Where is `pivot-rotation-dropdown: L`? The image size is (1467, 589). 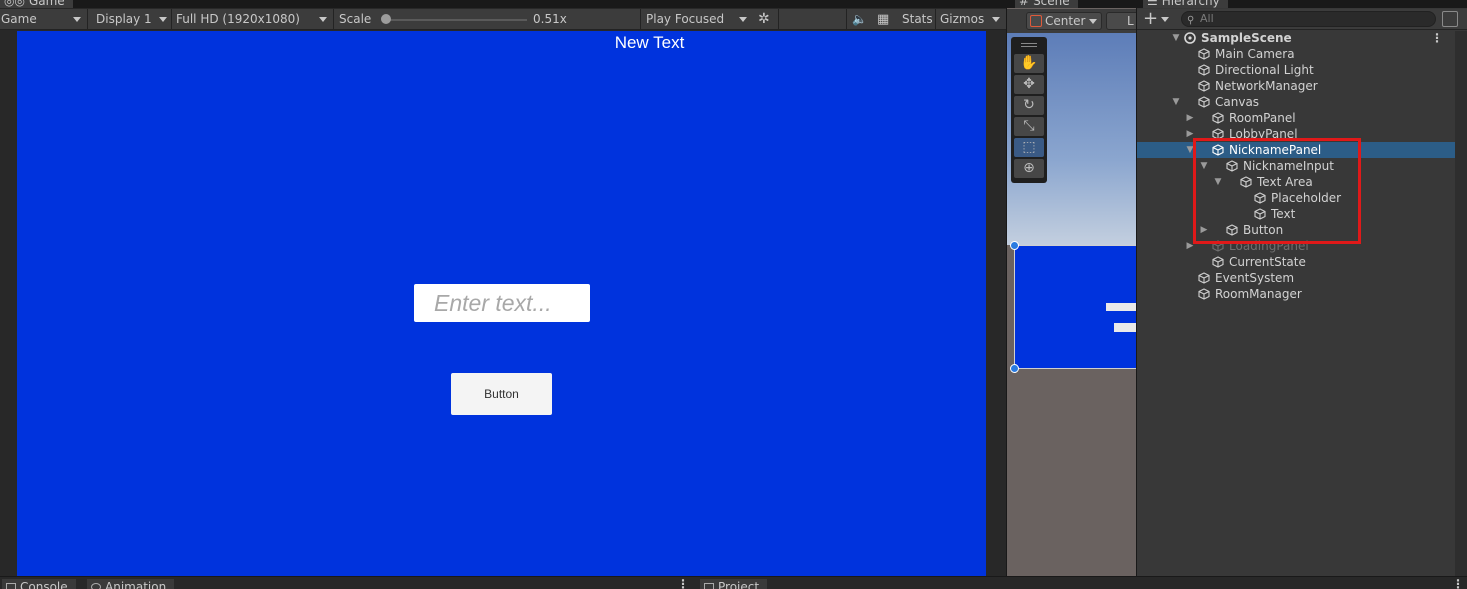 pivot-rotation-dropdown: L is located at coordinates (1121, 21).